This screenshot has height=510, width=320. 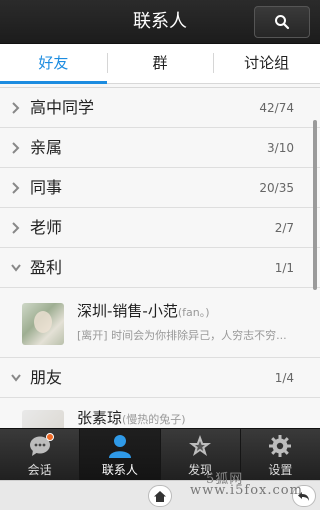 I want to click on star-icon, so click(x=200, y=445).